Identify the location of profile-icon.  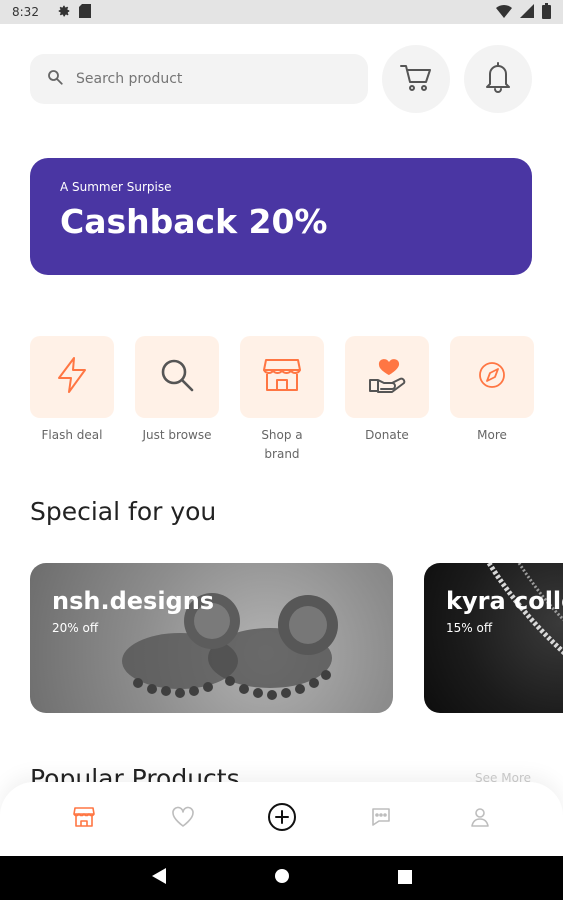
(480, 819).